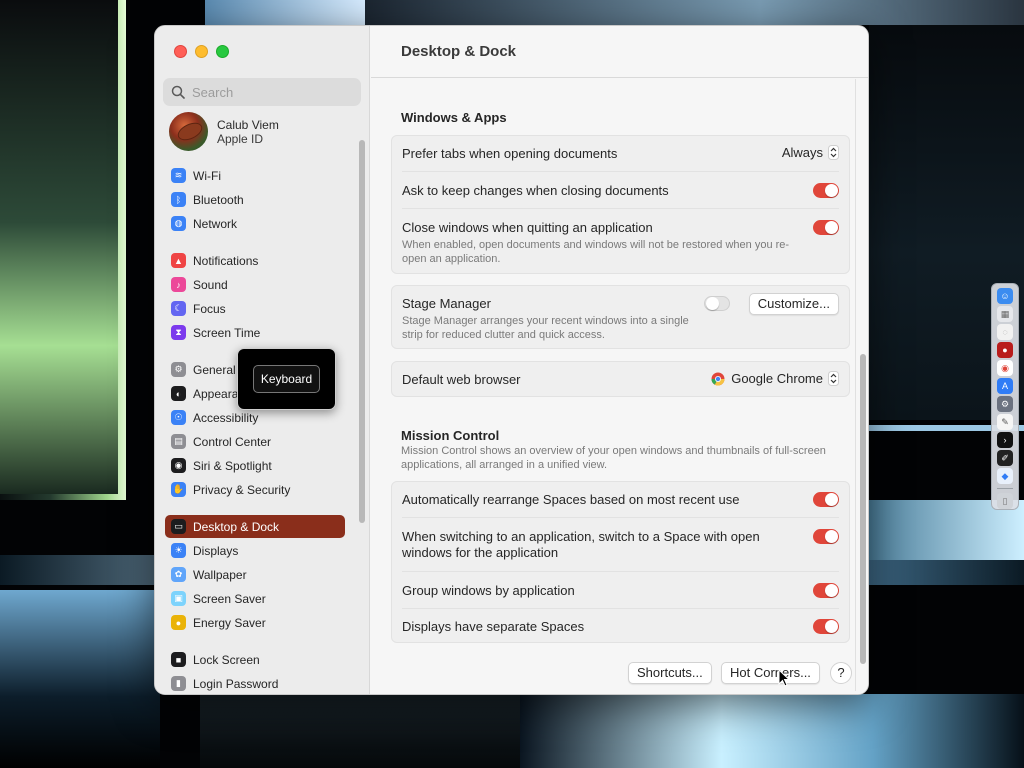  Describe the element at coordinates (255, 574) in the screenshot. I see `sidebar-item-wallpaper: ✿ Wallpaper` at that location.